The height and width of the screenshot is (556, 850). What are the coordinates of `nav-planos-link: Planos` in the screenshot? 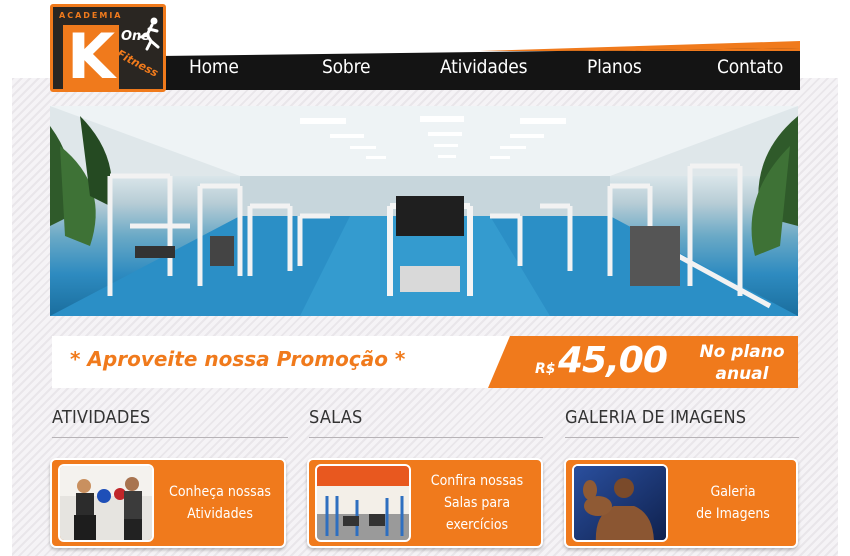 It's located at (614, 67).